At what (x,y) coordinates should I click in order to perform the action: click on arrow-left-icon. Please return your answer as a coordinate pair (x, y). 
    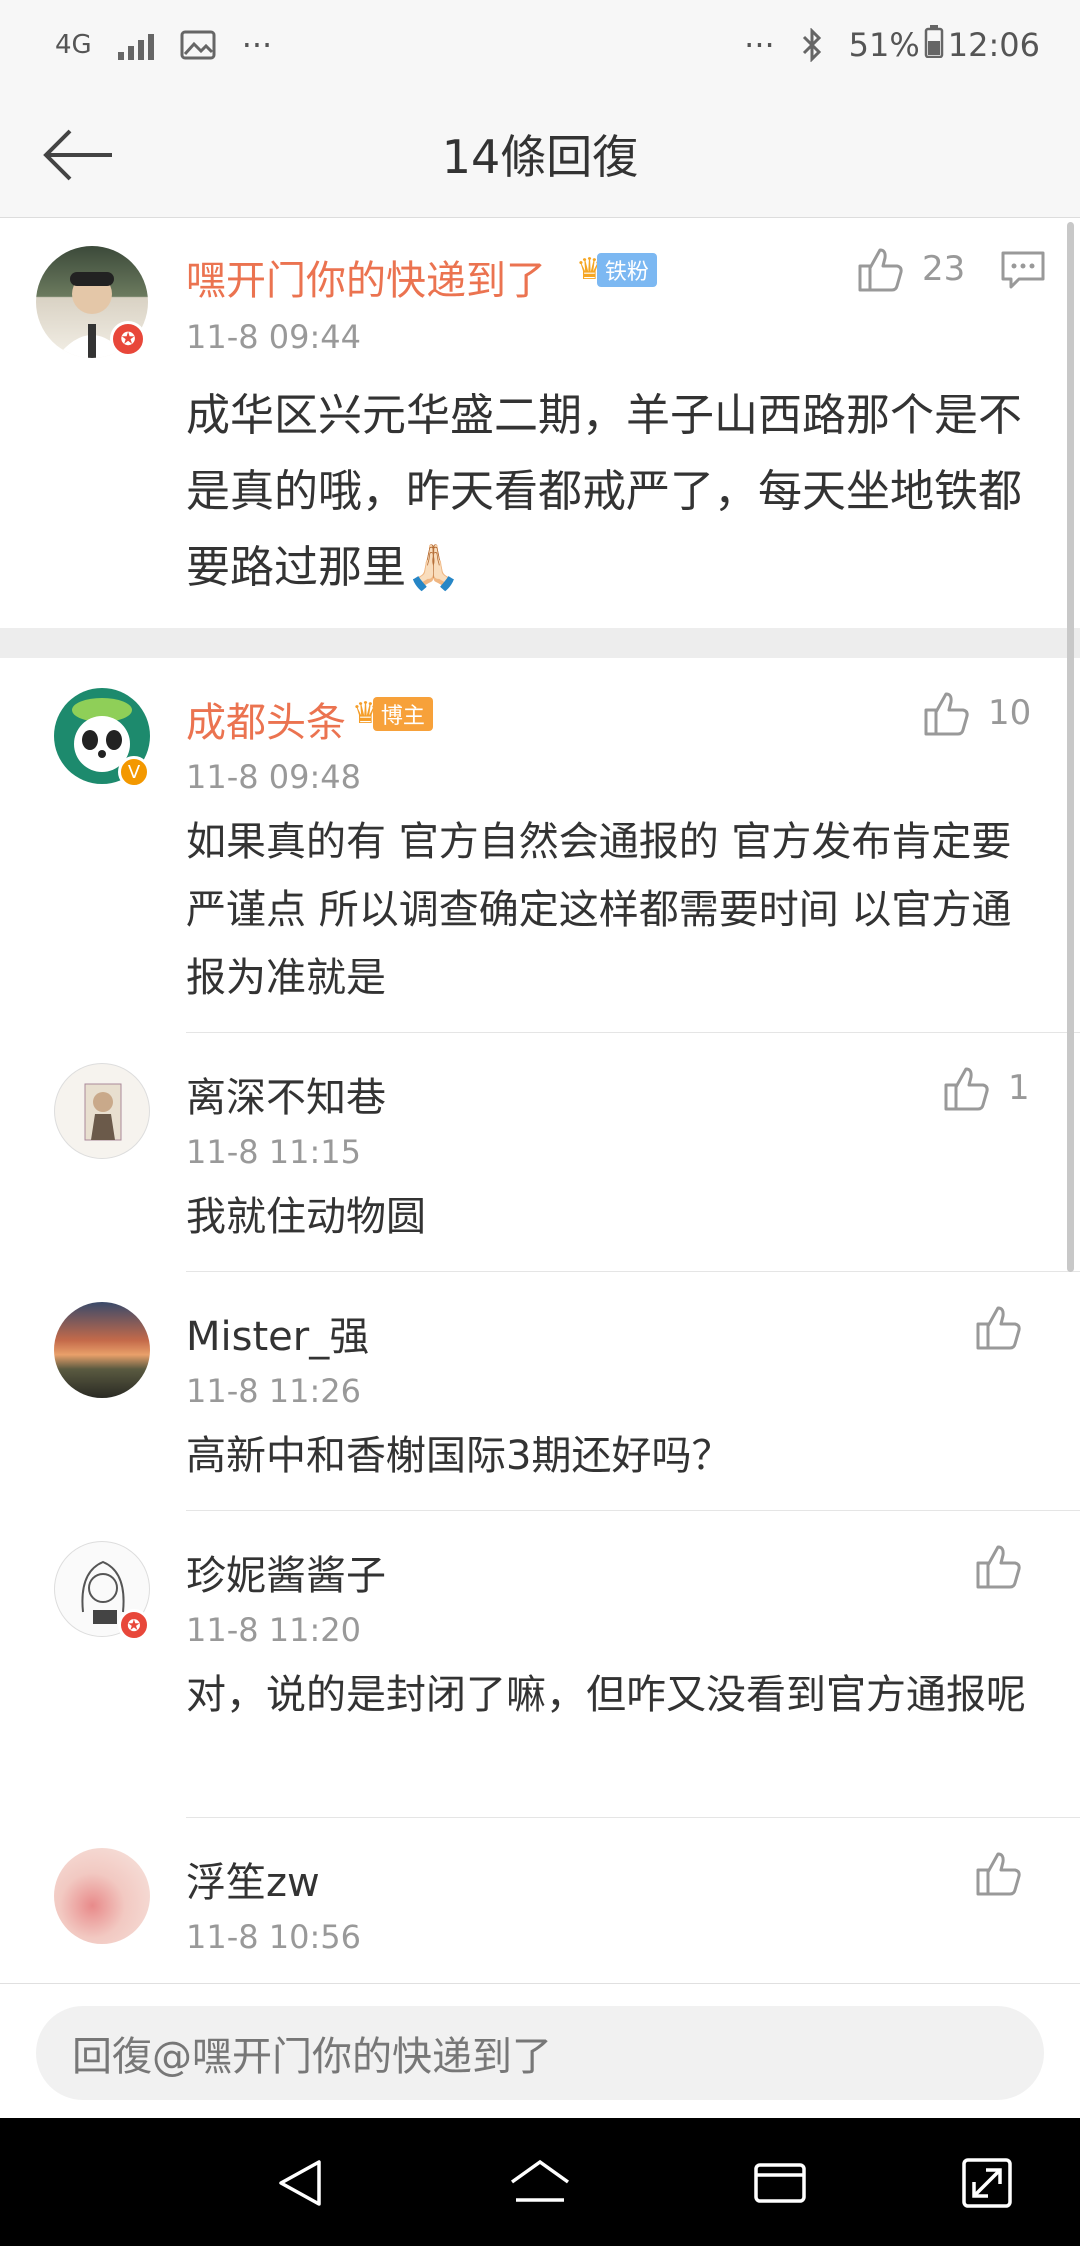
    Looking at the image, I should click on (77, 155).